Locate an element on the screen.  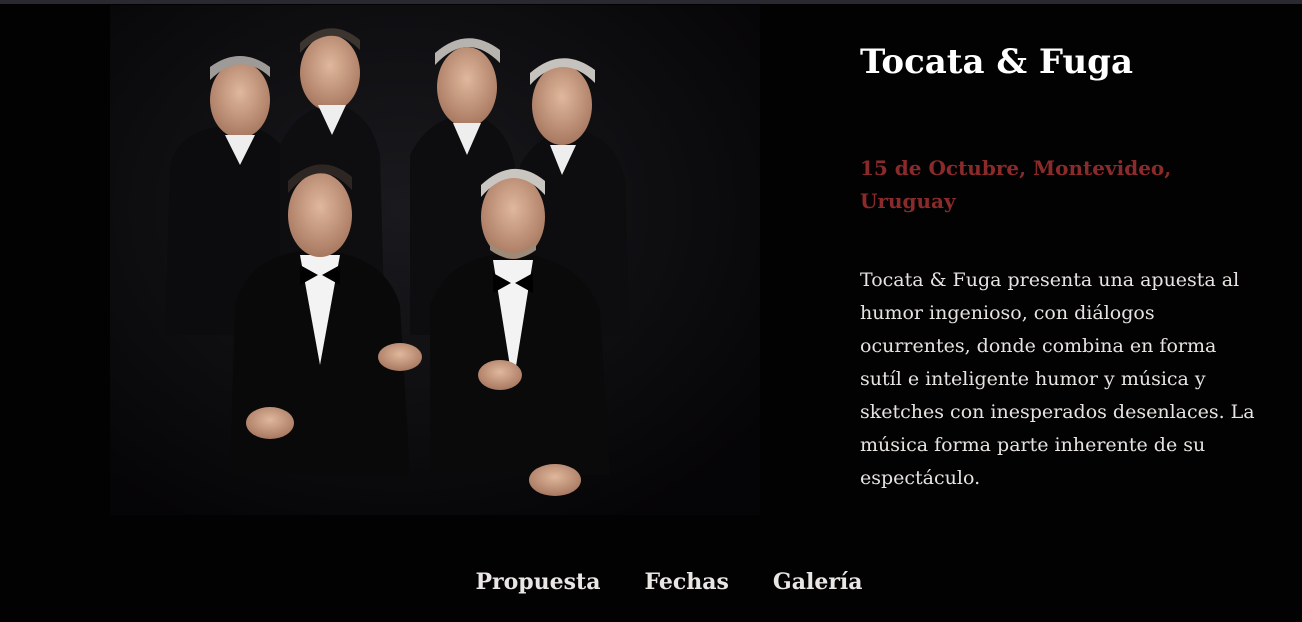
nav-propuesta: Propuesta is located at coordinates (537, 582).